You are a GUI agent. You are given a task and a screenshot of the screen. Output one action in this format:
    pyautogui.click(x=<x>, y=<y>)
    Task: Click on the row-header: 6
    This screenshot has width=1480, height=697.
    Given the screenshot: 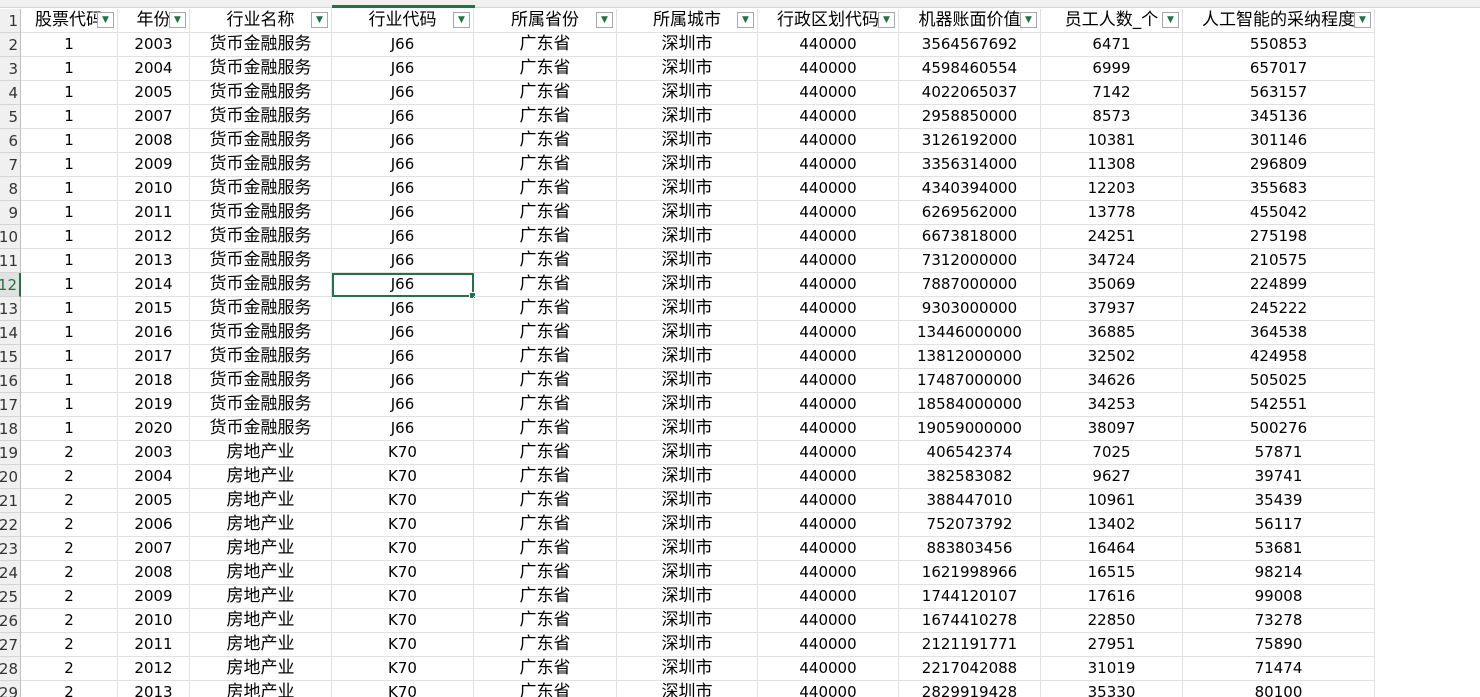 What is the action you would take?
    pyautogui.click(x=10, y=141)
    